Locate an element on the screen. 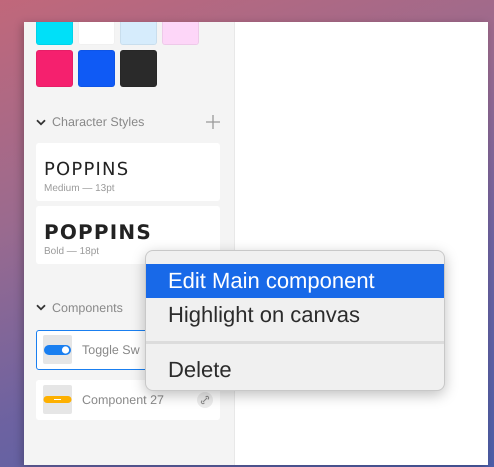 Image resolution: width=494 pixels, height=467 pixels. section-title: Components is located at coordinates (88, 307).